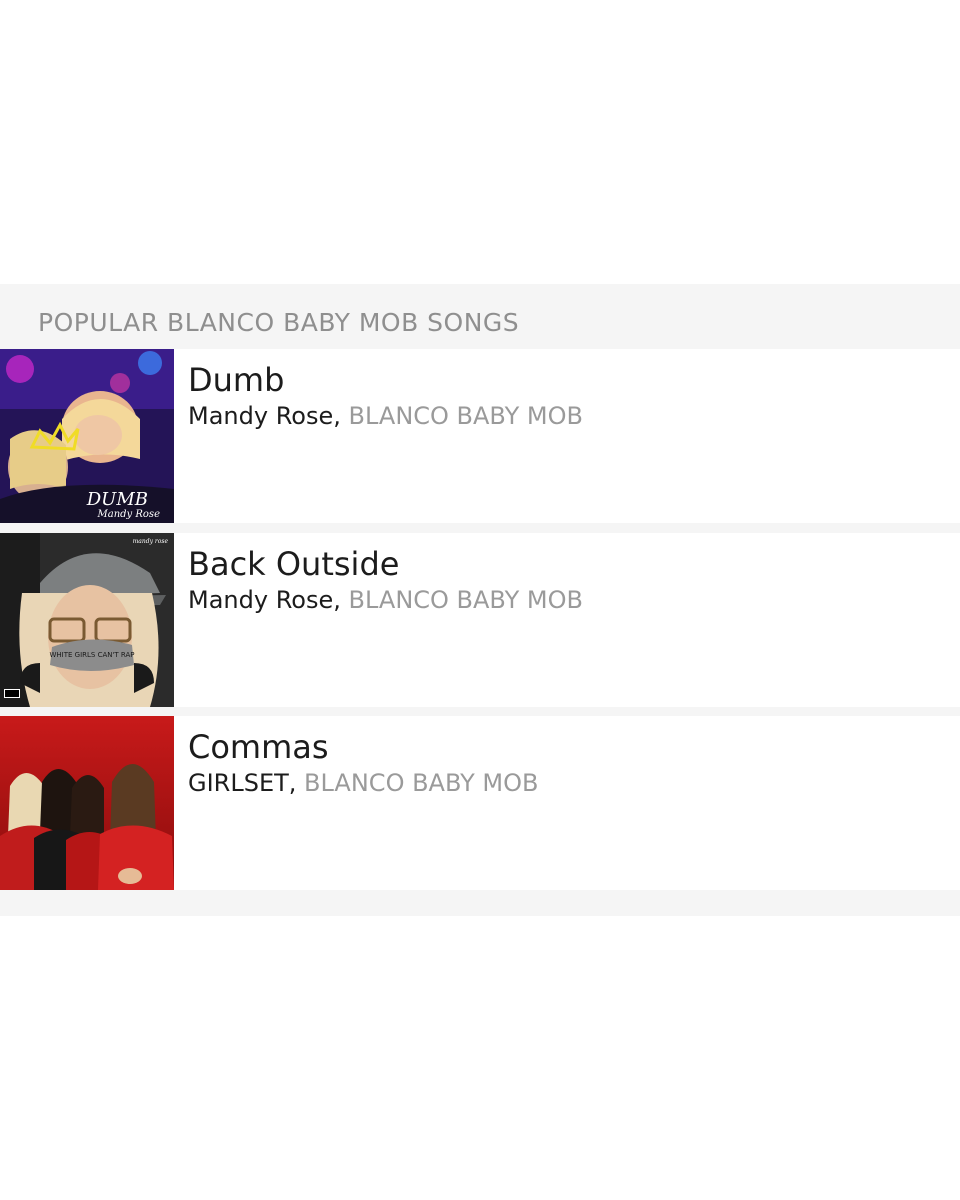 The image size is (960, 1200). I want to click on song-title: Commas, so click(258, 747).